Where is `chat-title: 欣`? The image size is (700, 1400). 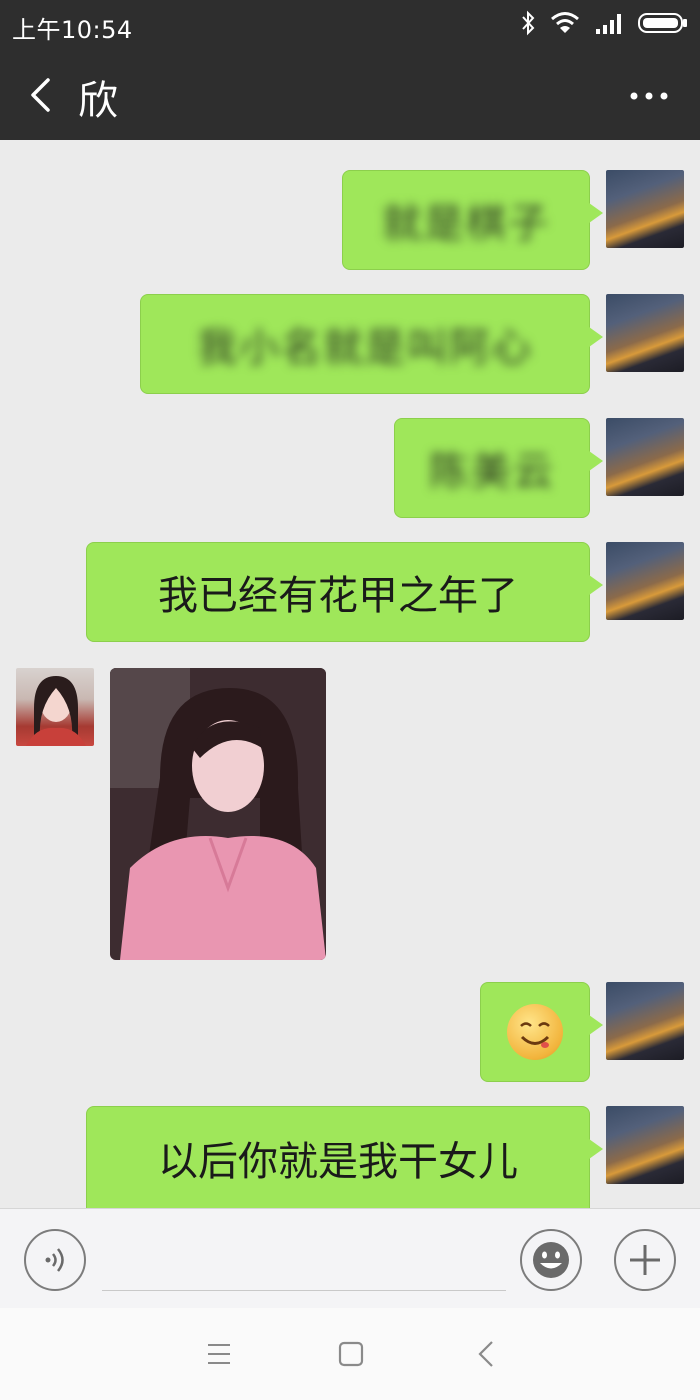 chat-title: 欣 is located at coordinates (98, 101).